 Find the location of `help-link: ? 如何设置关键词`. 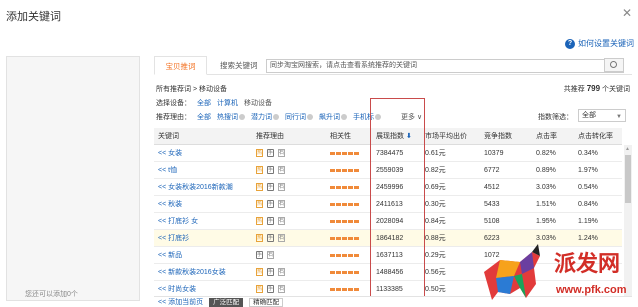

help-link: ? 如何设置关键词 is located at coordinates (599, 43).